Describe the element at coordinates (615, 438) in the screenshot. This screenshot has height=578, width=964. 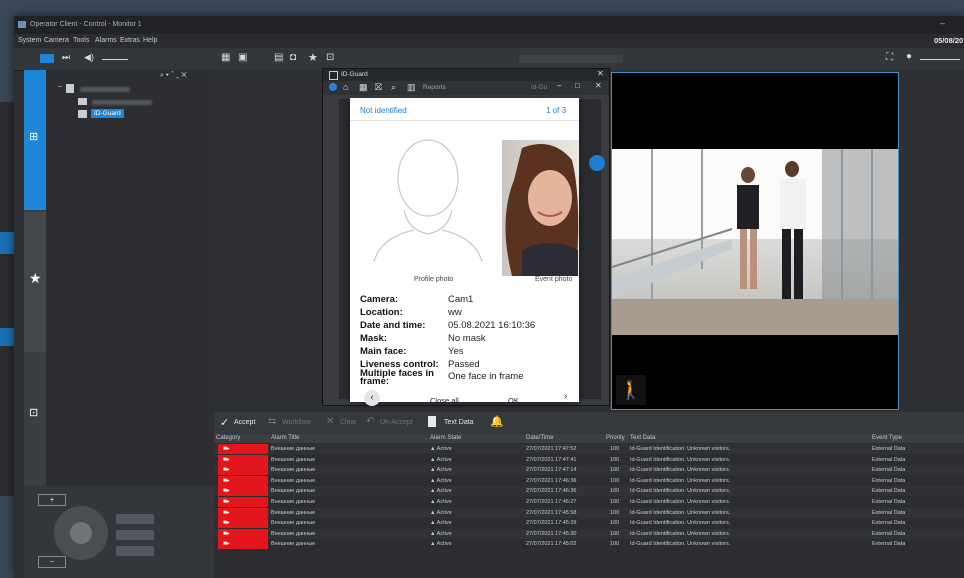
I see `column-priority: Priority` at that location.